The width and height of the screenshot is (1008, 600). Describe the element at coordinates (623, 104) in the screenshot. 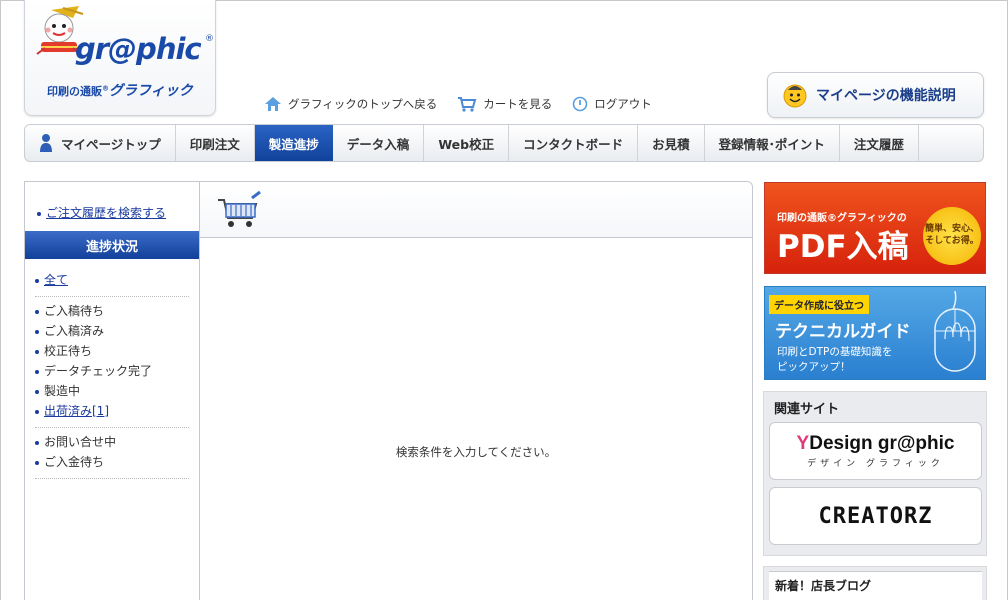

I see `logout-link-label: ログアウト` at that location.